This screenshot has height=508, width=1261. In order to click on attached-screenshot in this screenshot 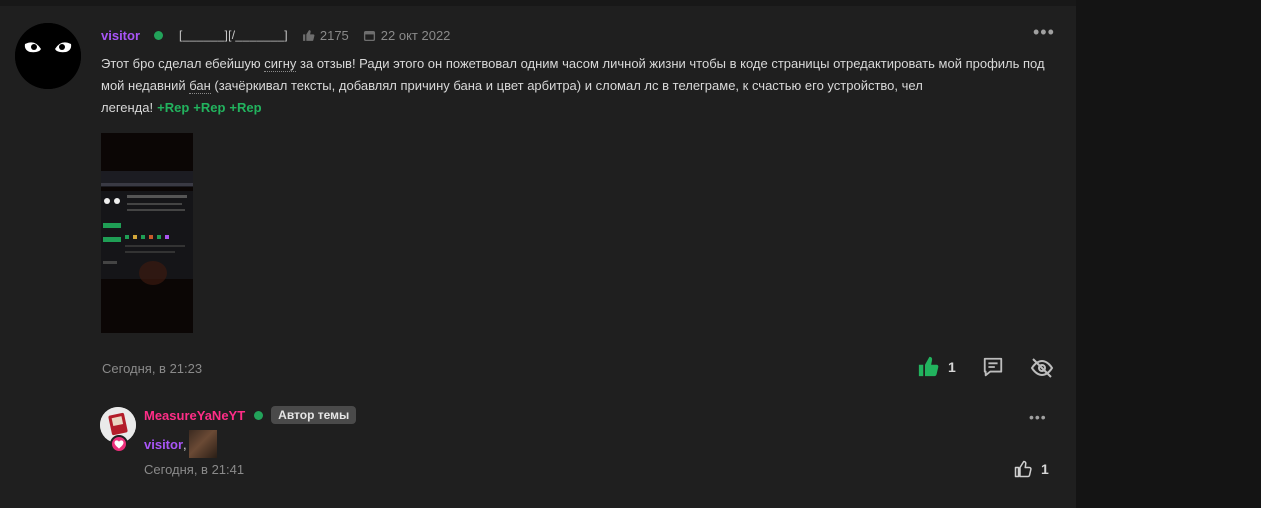, I will do `click(147, 233)`.